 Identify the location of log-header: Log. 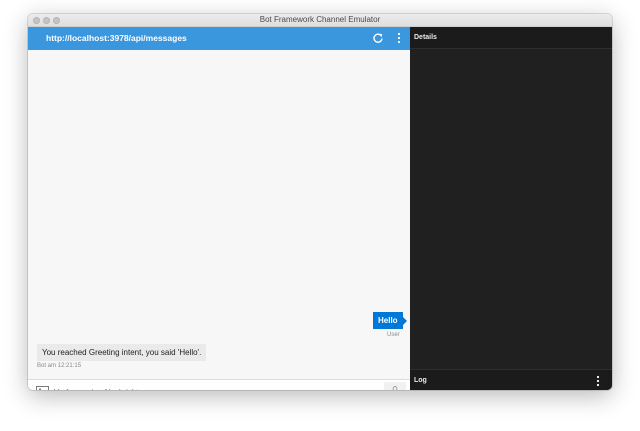
(511, 379).